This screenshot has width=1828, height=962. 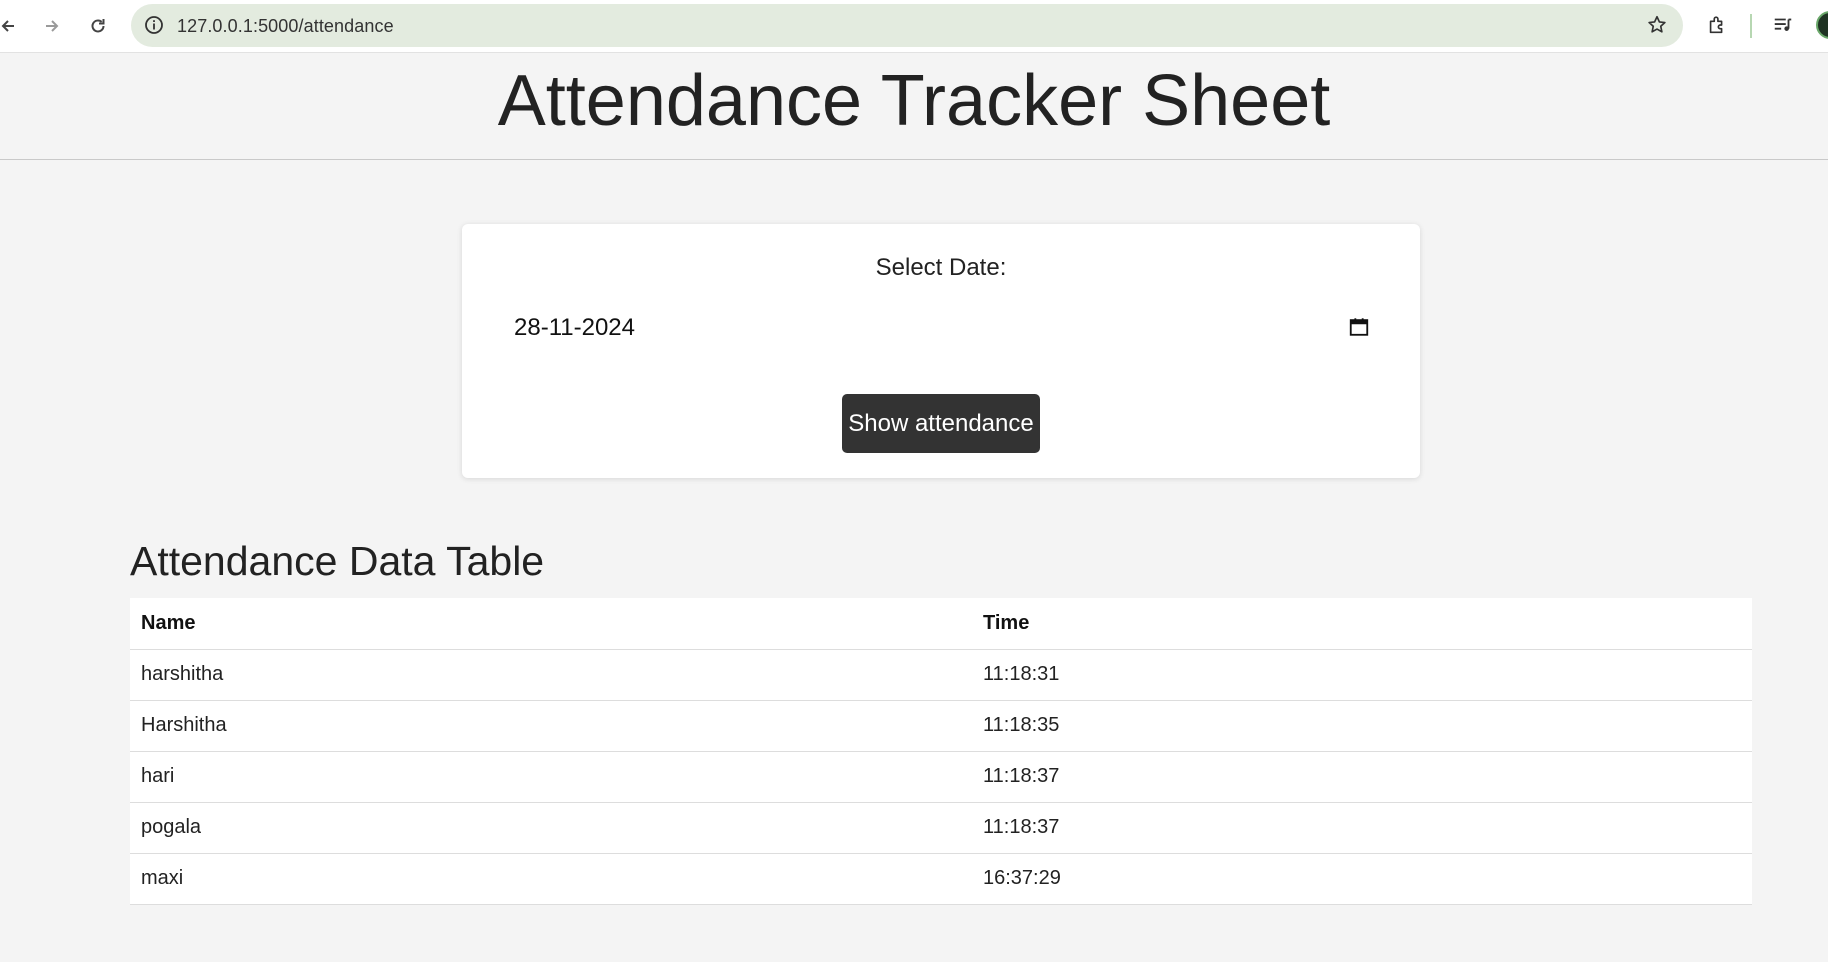 I want to click on select-date-label: Select Date:, so click(x=941, y=267).